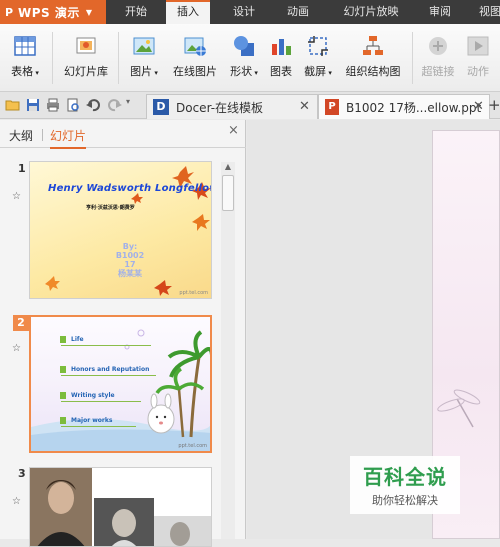 This screenshot has width=500, height=547. I want to click on close-panel-icon: ×, so click(233, 130).